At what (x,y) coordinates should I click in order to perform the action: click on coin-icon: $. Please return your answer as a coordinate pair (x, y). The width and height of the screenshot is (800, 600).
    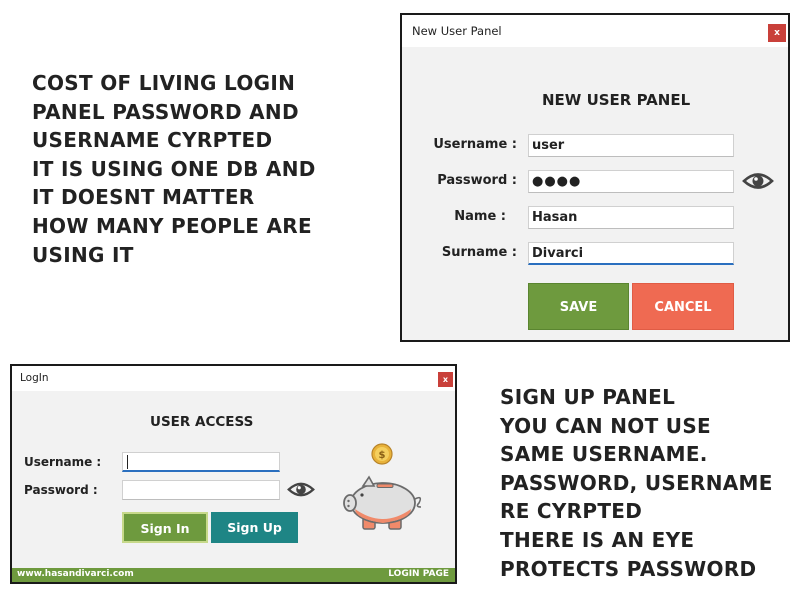
    Looking at the image, I should click on (382, 454).